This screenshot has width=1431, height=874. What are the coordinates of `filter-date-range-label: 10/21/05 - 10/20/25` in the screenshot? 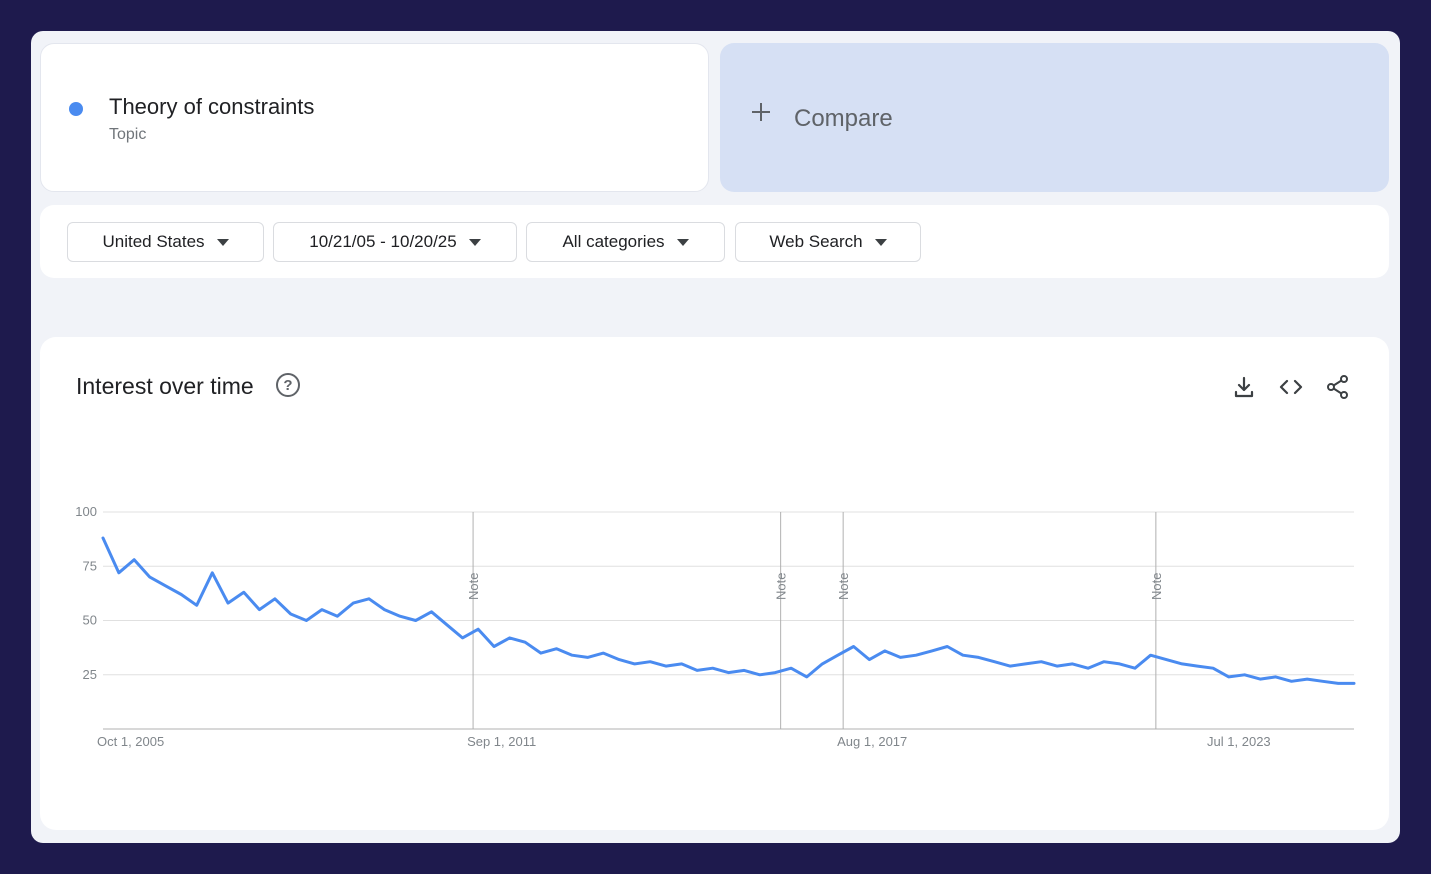 It's located at (383, 241).